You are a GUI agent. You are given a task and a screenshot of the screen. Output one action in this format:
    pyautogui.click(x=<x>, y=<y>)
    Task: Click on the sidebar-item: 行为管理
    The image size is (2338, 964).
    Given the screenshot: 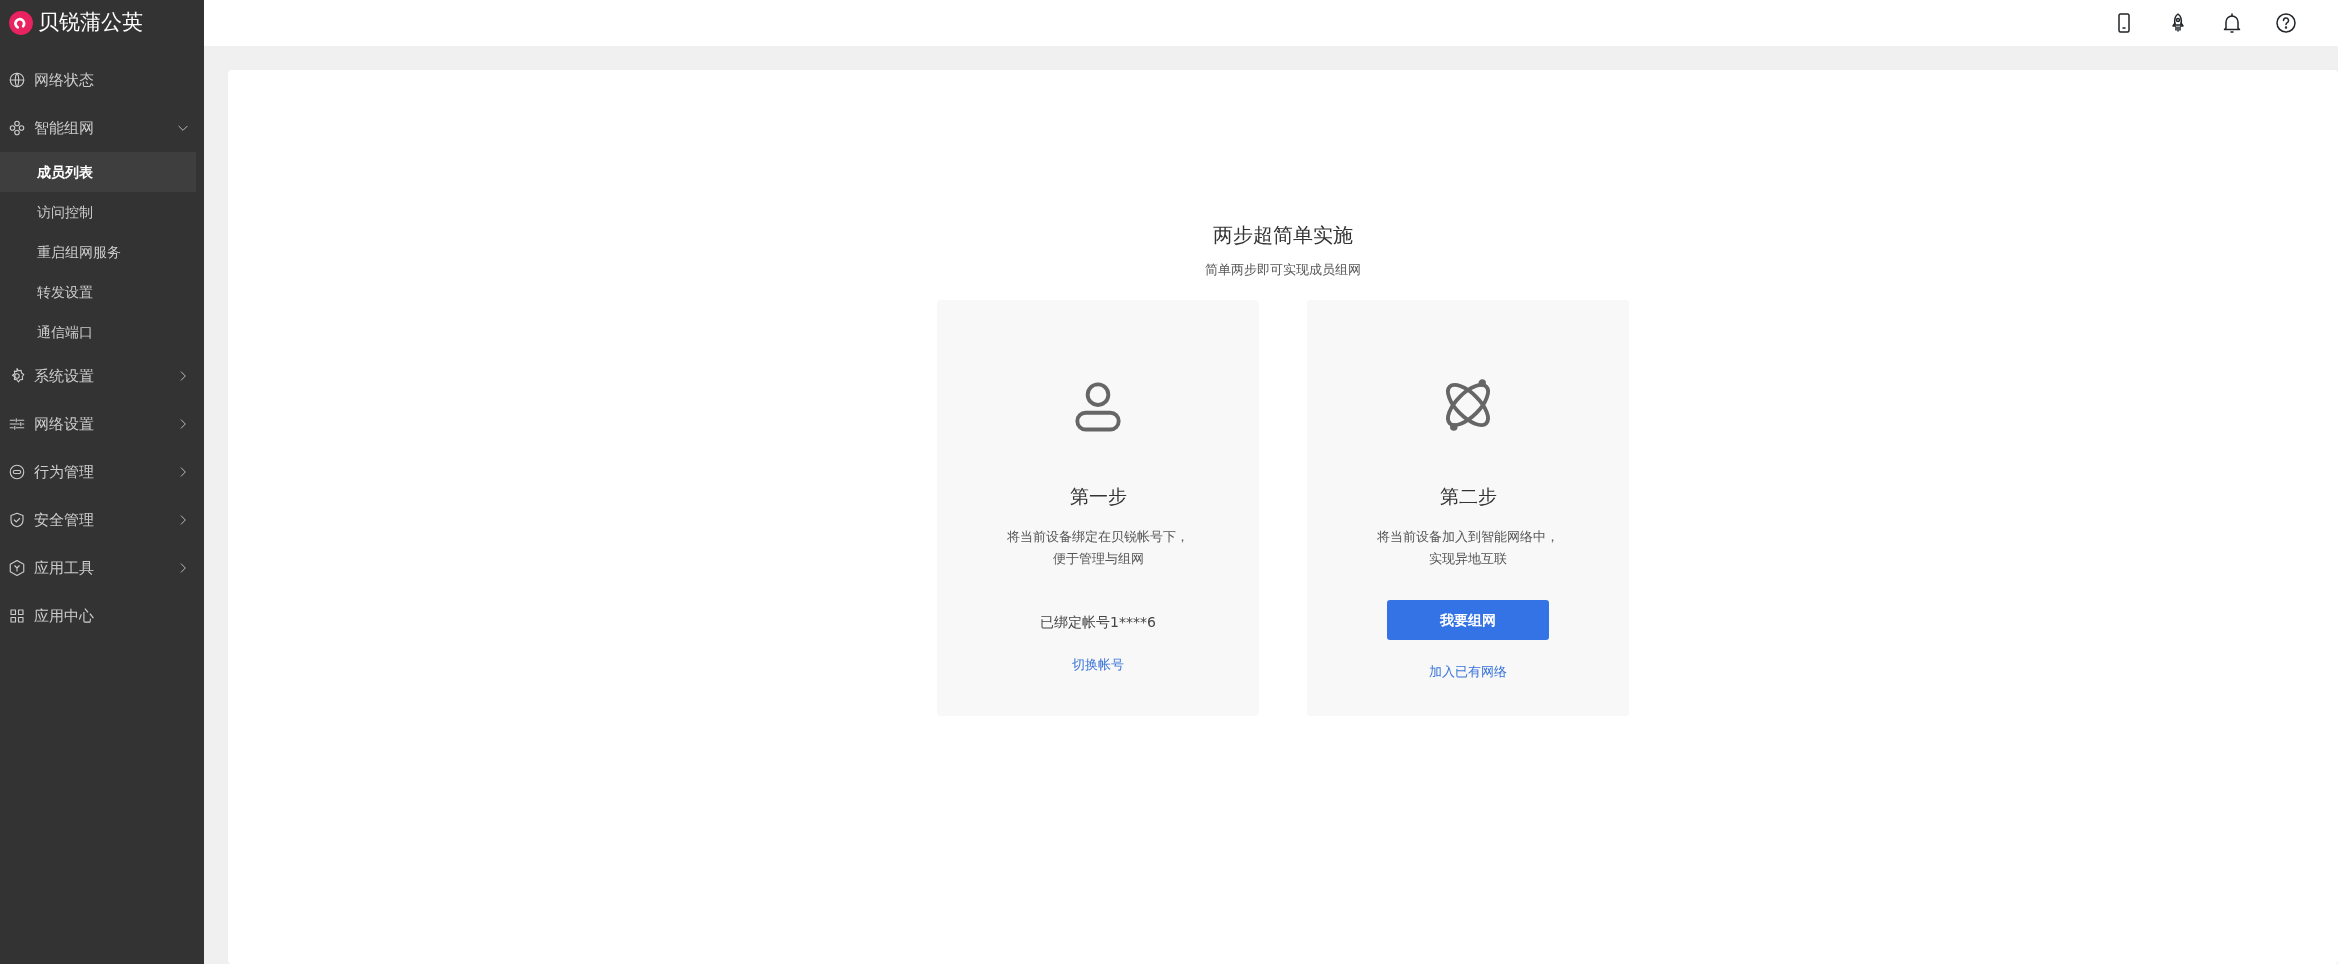 What is the action you would take?
    pyautogui.click(x=102, y=472)
    